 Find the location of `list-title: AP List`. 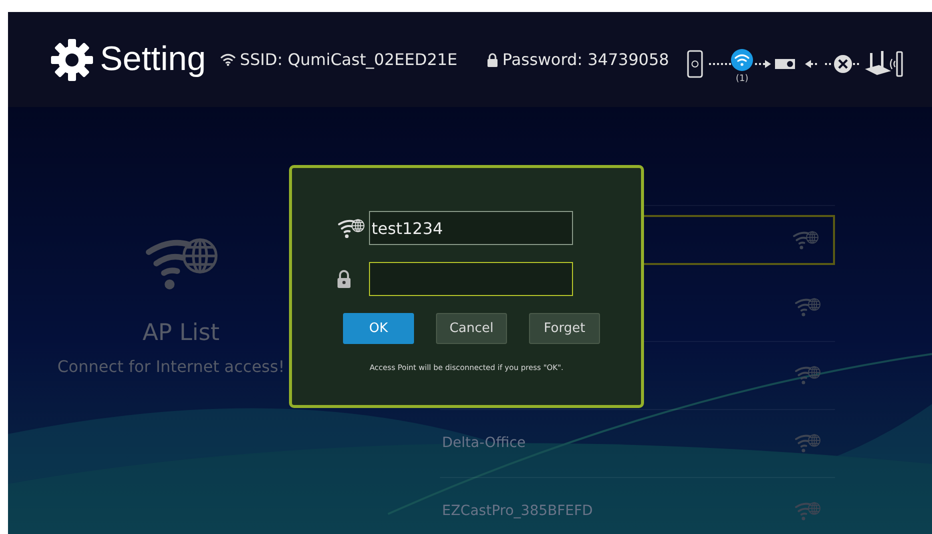

list-title: AP List is located at coordinates (181, 333).